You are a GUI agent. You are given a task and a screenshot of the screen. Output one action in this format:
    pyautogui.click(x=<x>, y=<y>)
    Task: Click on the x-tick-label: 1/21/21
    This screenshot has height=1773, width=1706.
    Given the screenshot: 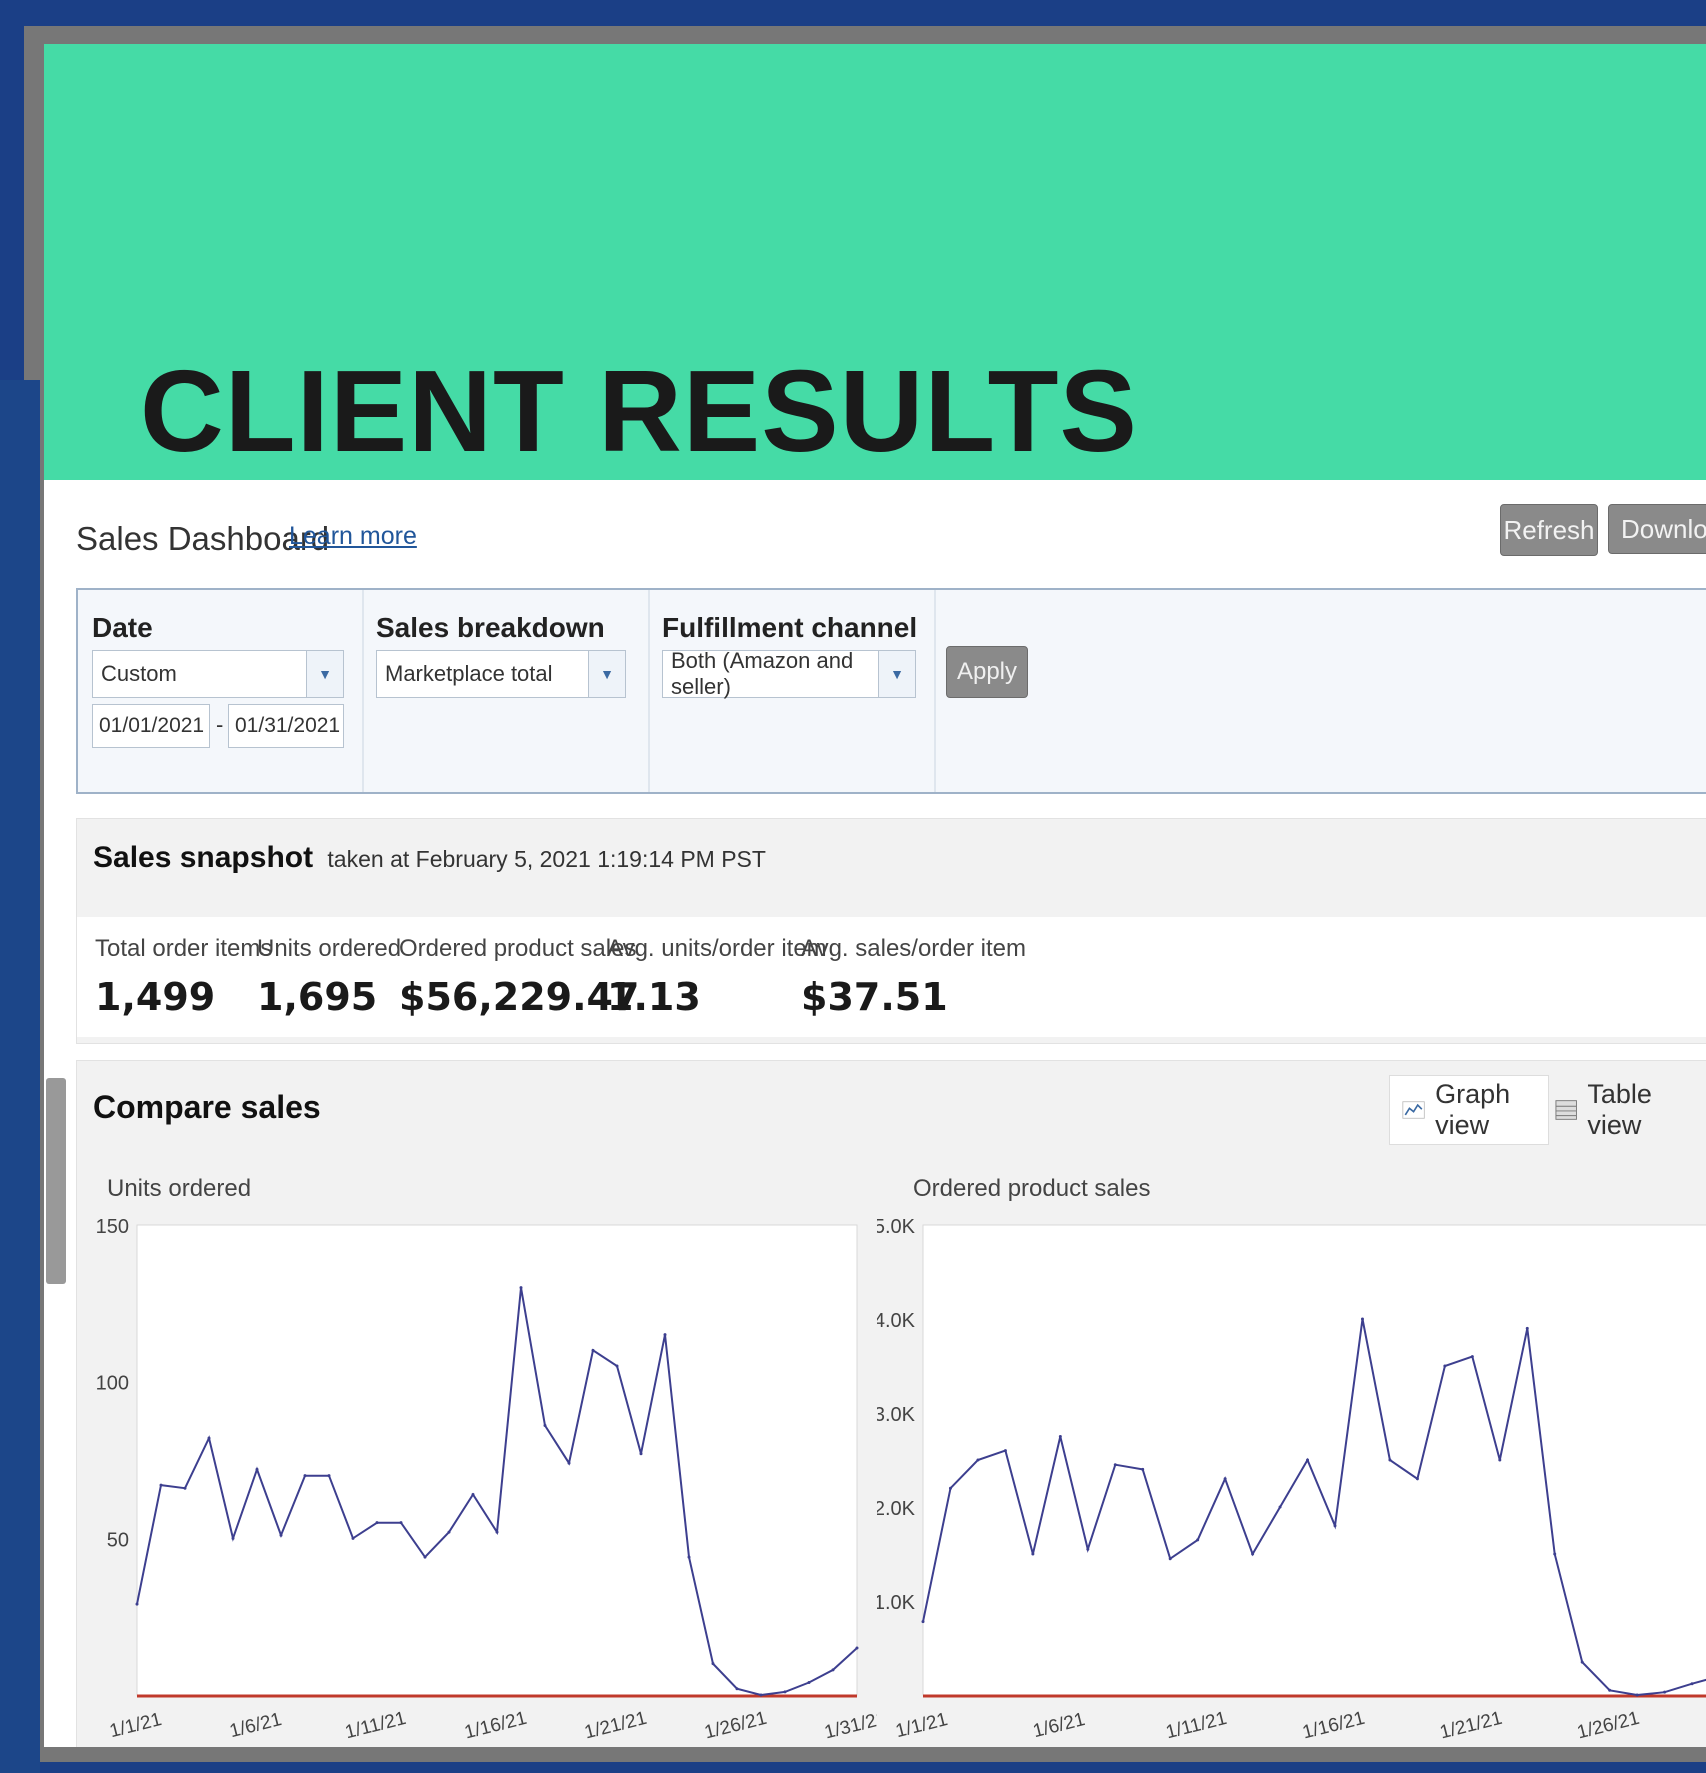 What is the action you would take?
    pyautogui.click(x=1471, y=1726)
    